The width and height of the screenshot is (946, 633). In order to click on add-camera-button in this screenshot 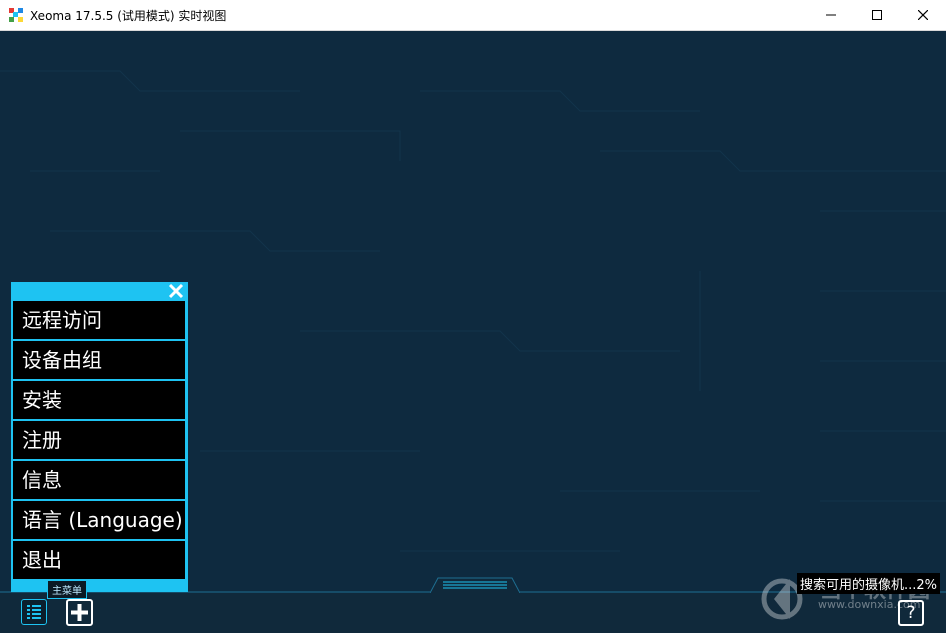, I will do `click(79, 612)`.